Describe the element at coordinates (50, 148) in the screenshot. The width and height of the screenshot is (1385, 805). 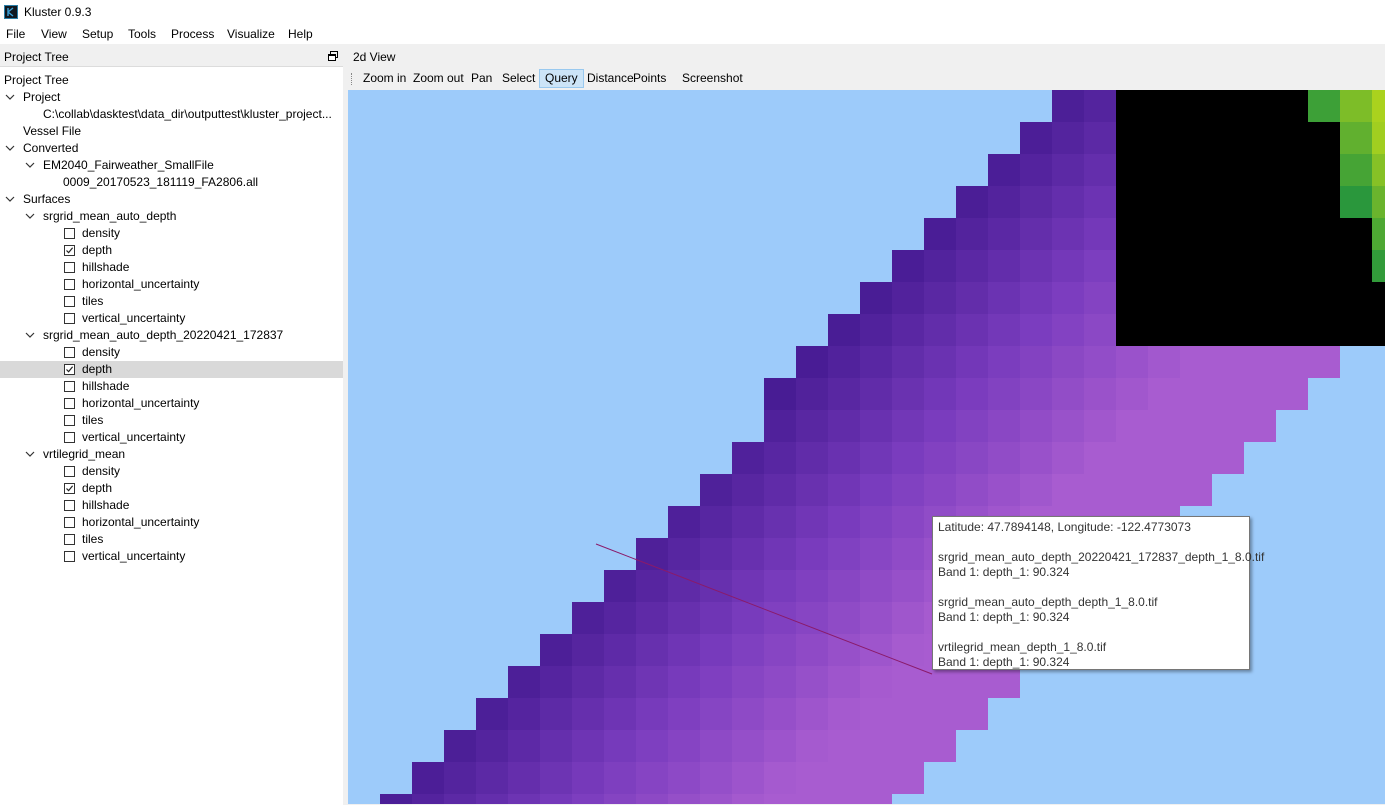
I see `tree-node-converted: Converted` at that location.